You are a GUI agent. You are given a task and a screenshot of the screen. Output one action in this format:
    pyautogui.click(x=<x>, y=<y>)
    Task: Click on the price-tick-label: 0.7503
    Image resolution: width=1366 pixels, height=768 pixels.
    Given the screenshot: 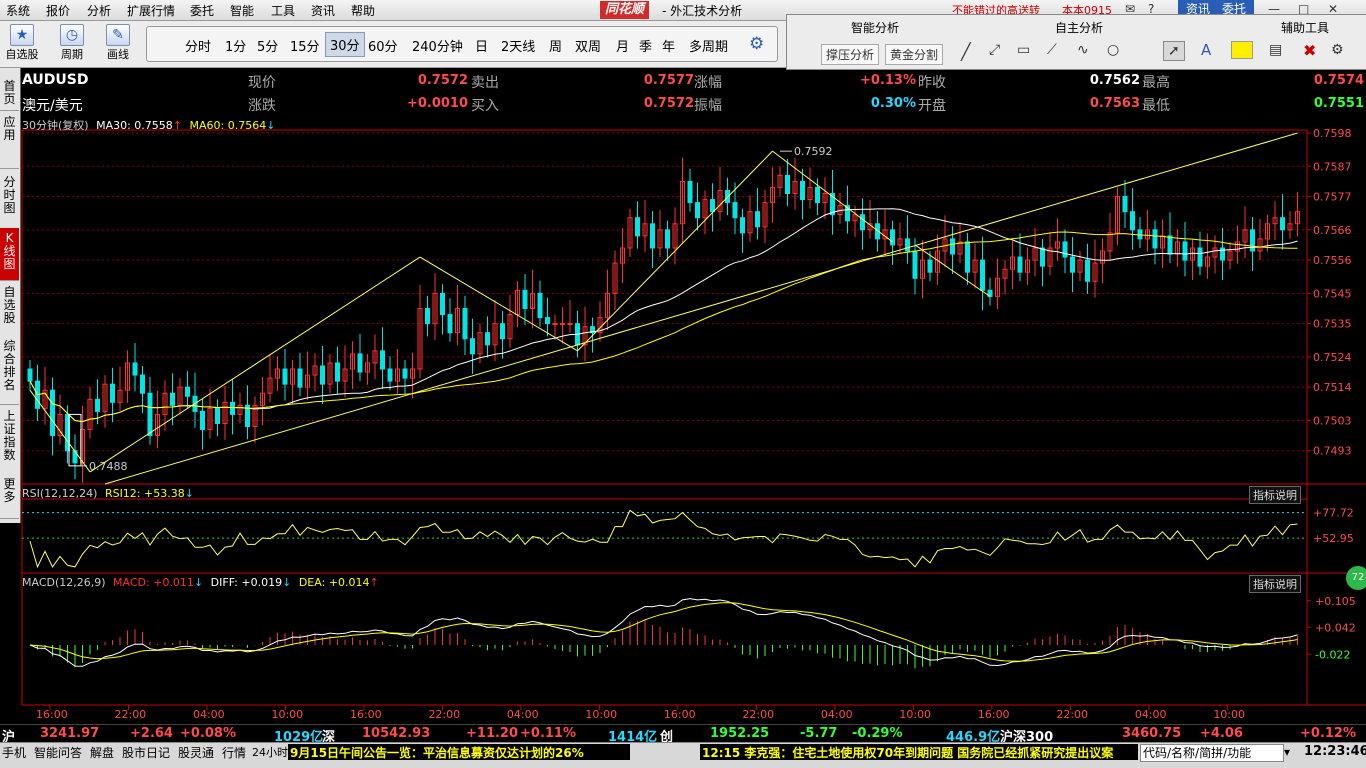 What is the action you would take?
    pyautogui.click(x=1332, y=420)
    